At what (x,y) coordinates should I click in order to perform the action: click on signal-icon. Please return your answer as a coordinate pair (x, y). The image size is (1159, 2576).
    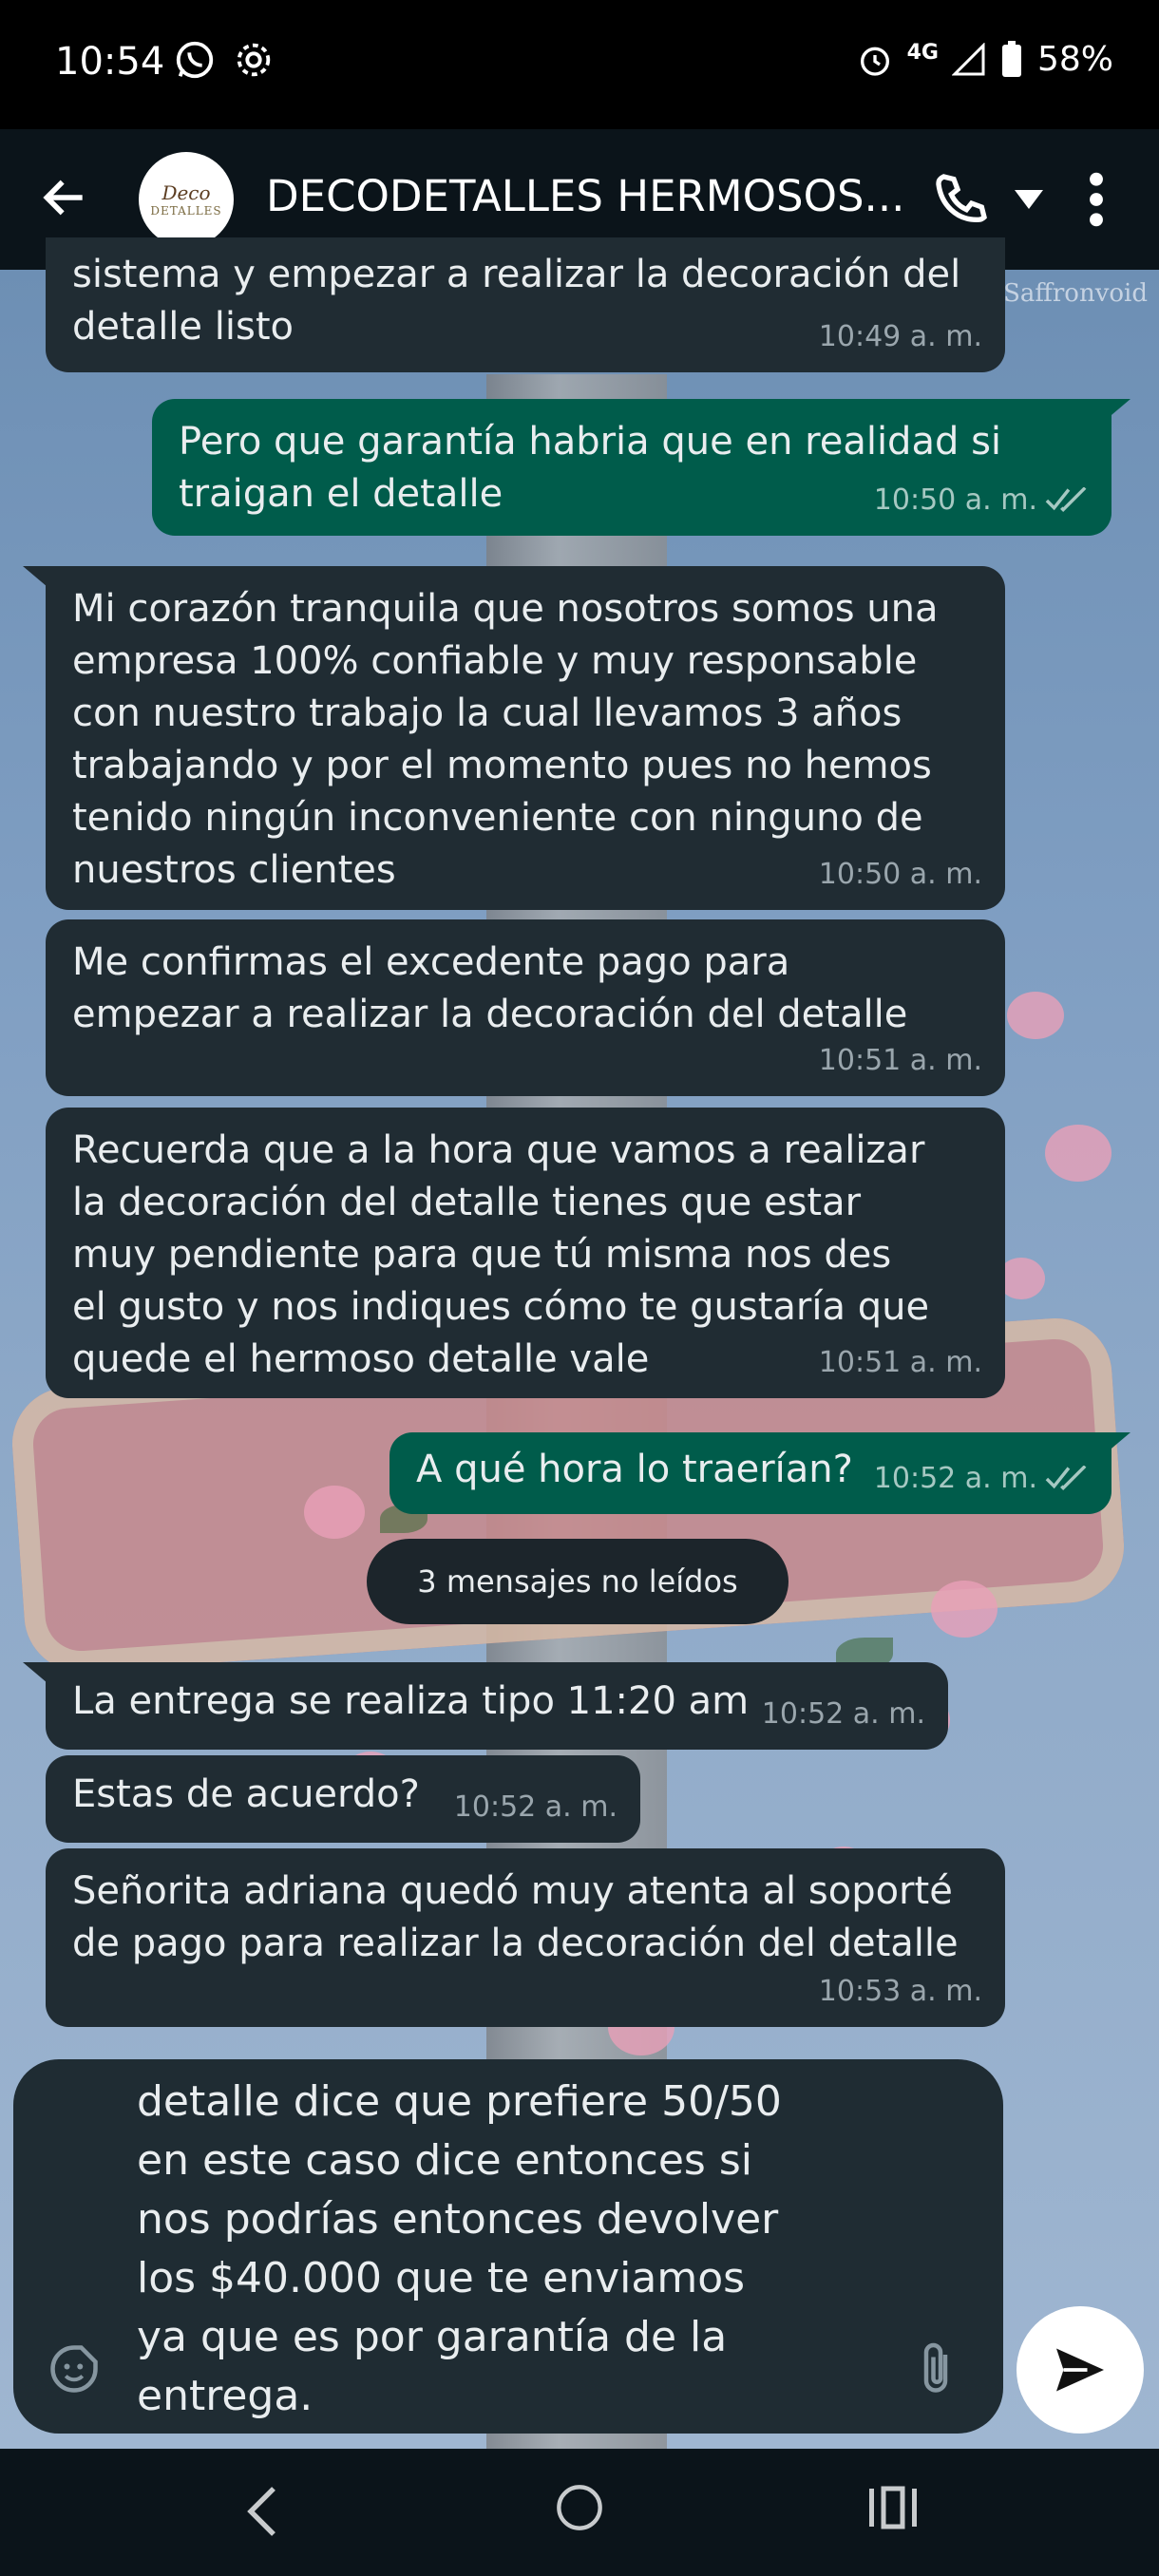
    Looking at the image, I should click on (968, 58).